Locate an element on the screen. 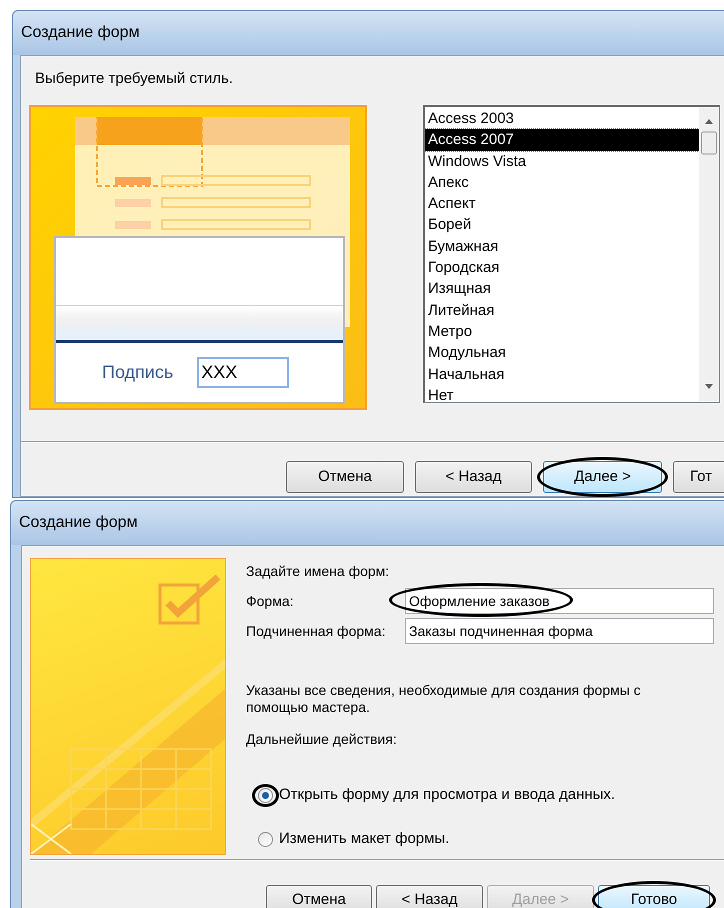  style-list-item: Access 2003 is located at coordinates (562, 119).